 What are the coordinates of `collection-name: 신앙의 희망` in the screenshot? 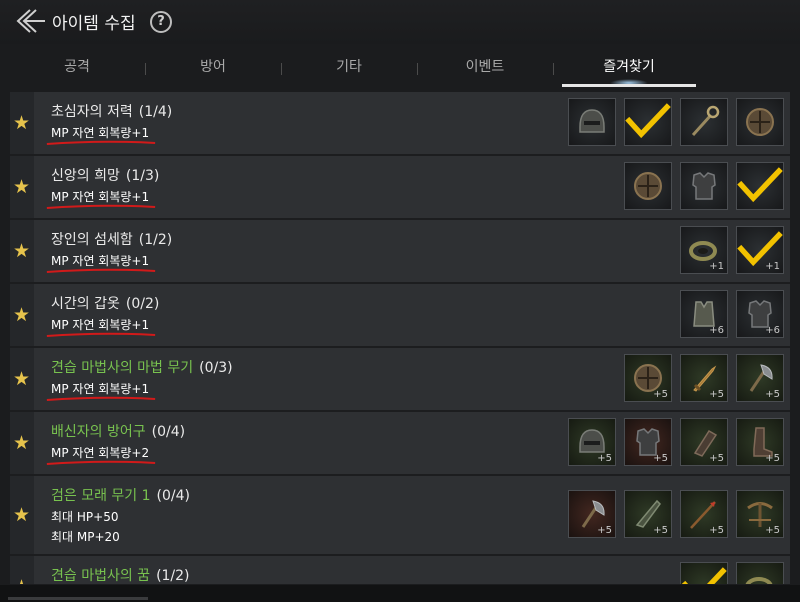 It's located at (85, 176).